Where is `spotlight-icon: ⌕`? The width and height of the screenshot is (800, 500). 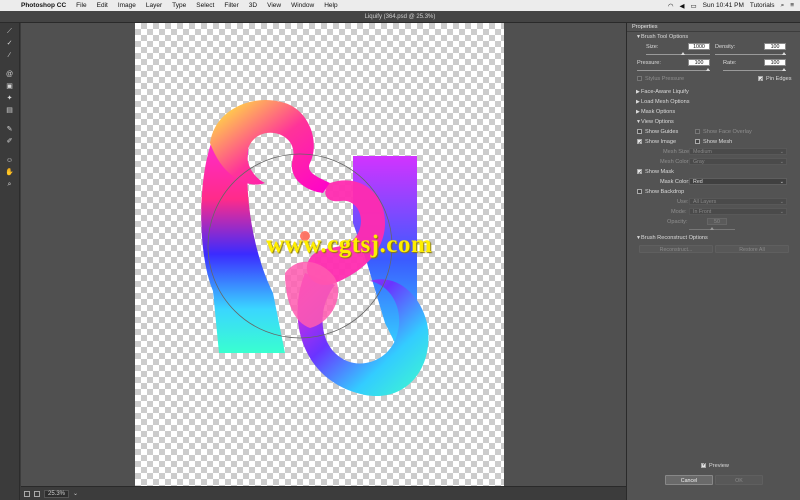 spotlight-icon: ⌕ is located at coordinates (783, 6).